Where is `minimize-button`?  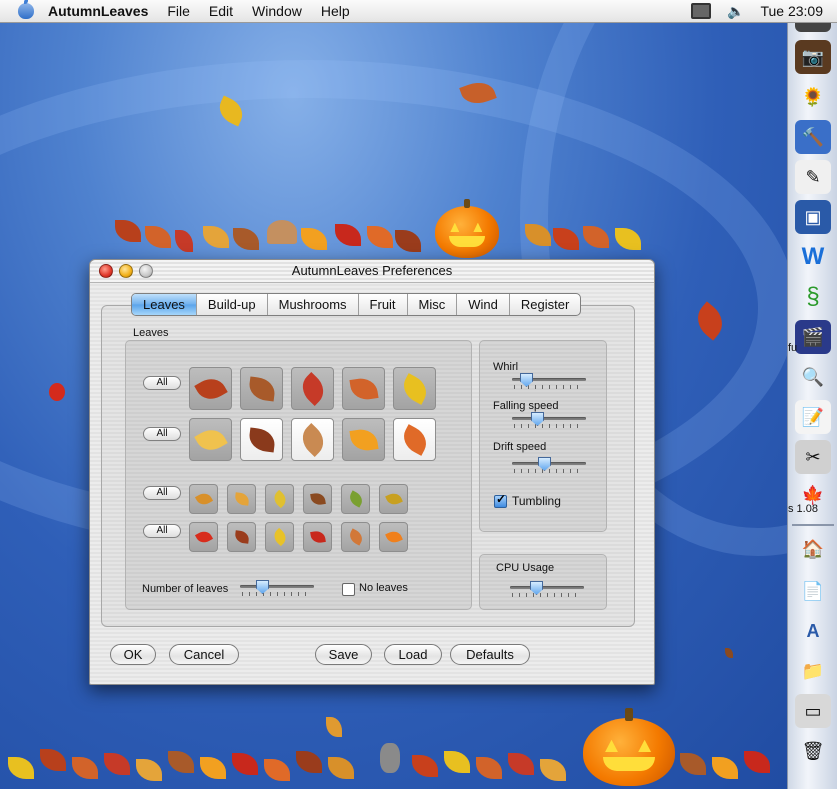
minimize-button is located at coordinates (126, 271).